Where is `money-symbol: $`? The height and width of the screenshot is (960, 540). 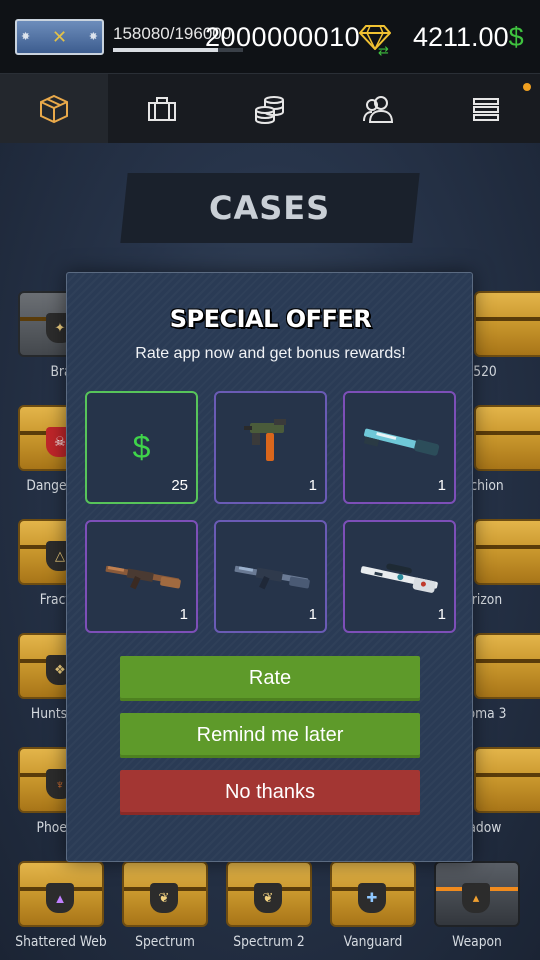
money-symbol: $ is located at coordinates (516, 37).